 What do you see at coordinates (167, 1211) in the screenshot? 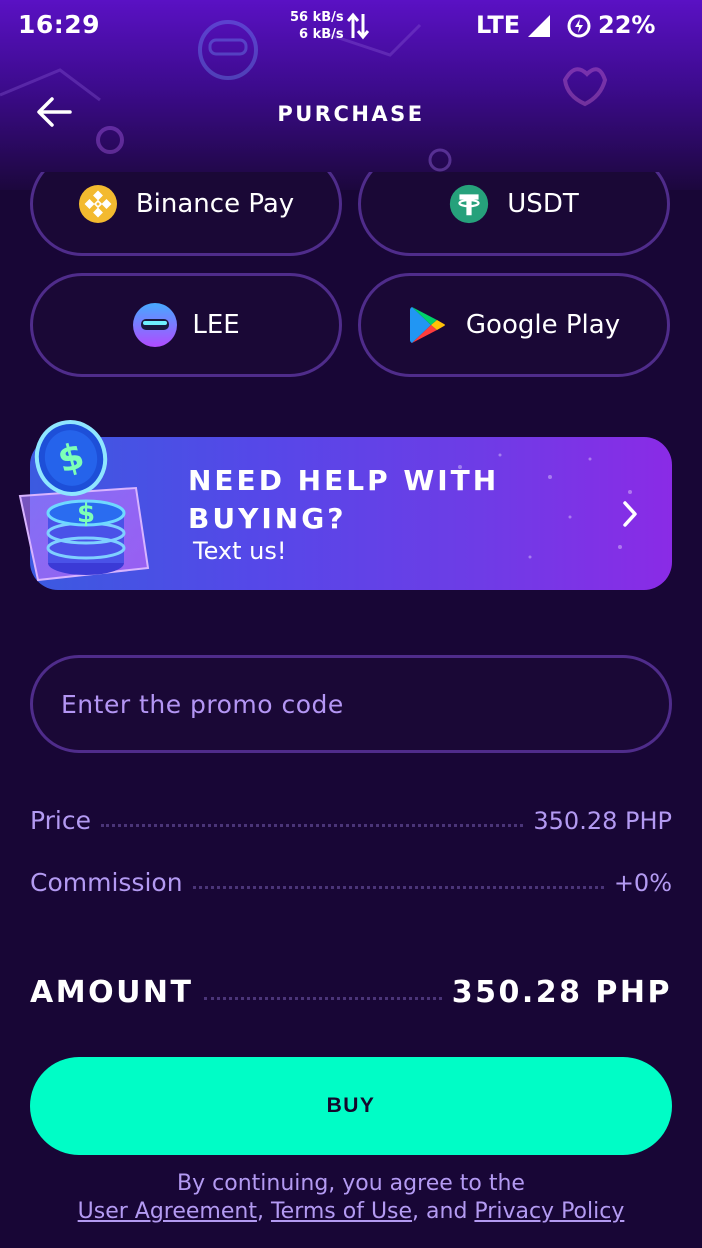
I see `user-agreement-link: User Agreement` at bounding box center [167, 1211].